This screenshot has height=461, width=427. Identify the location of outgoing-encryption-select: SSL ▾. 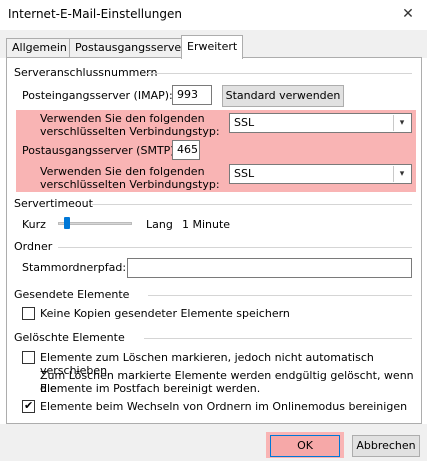
(320, 174).